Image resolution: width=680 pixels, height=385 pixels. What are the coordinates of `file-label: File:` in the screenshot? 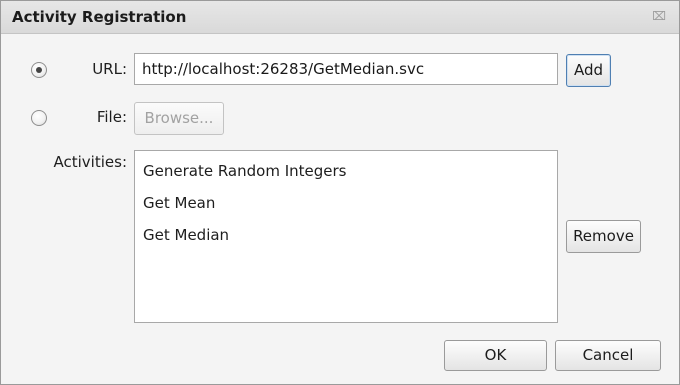 It's located at (111, 117).